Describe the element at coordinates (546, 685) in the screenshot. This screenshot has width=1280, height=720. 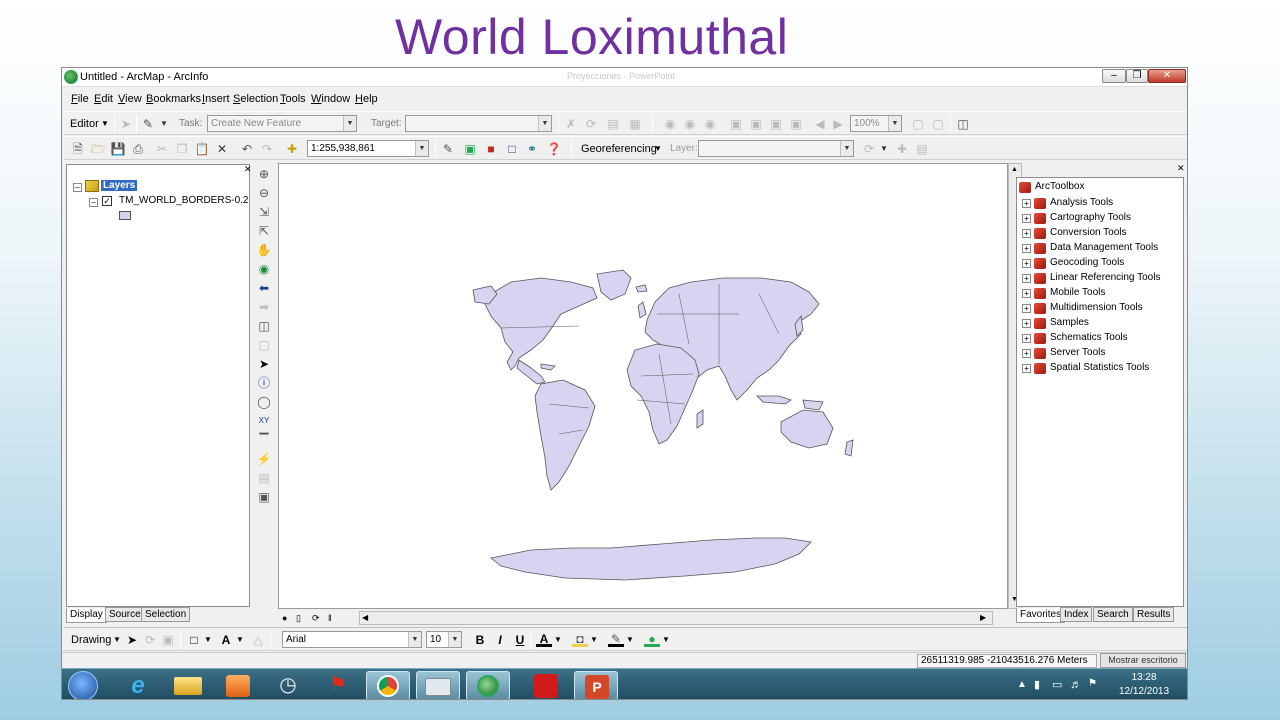
I see `pdf-reader-icon` at that location.